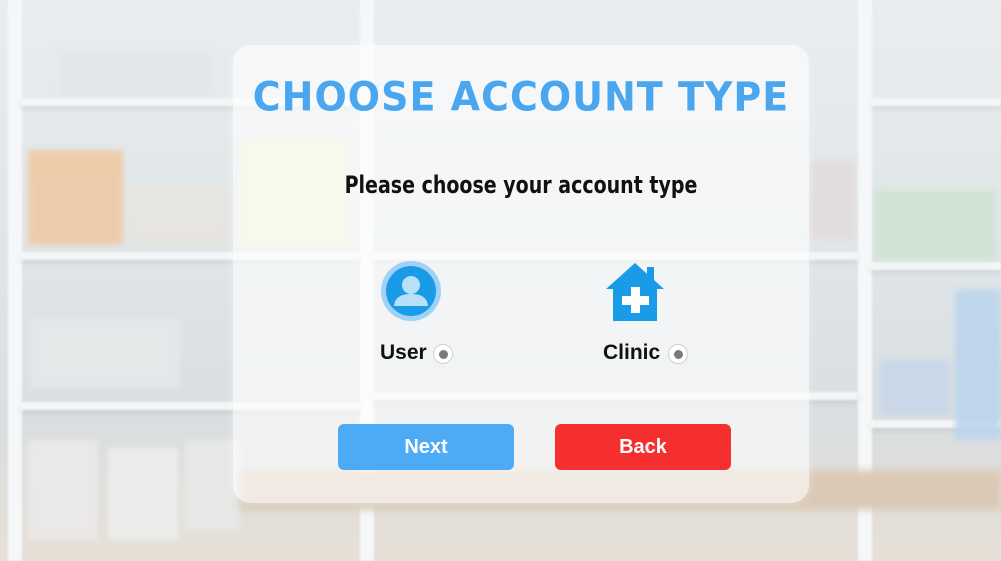 This screenshot has height=561, width=1001. Describe the element at coordinates (411, 293) in the screenshot. I see `user-circle-icon` at that location.